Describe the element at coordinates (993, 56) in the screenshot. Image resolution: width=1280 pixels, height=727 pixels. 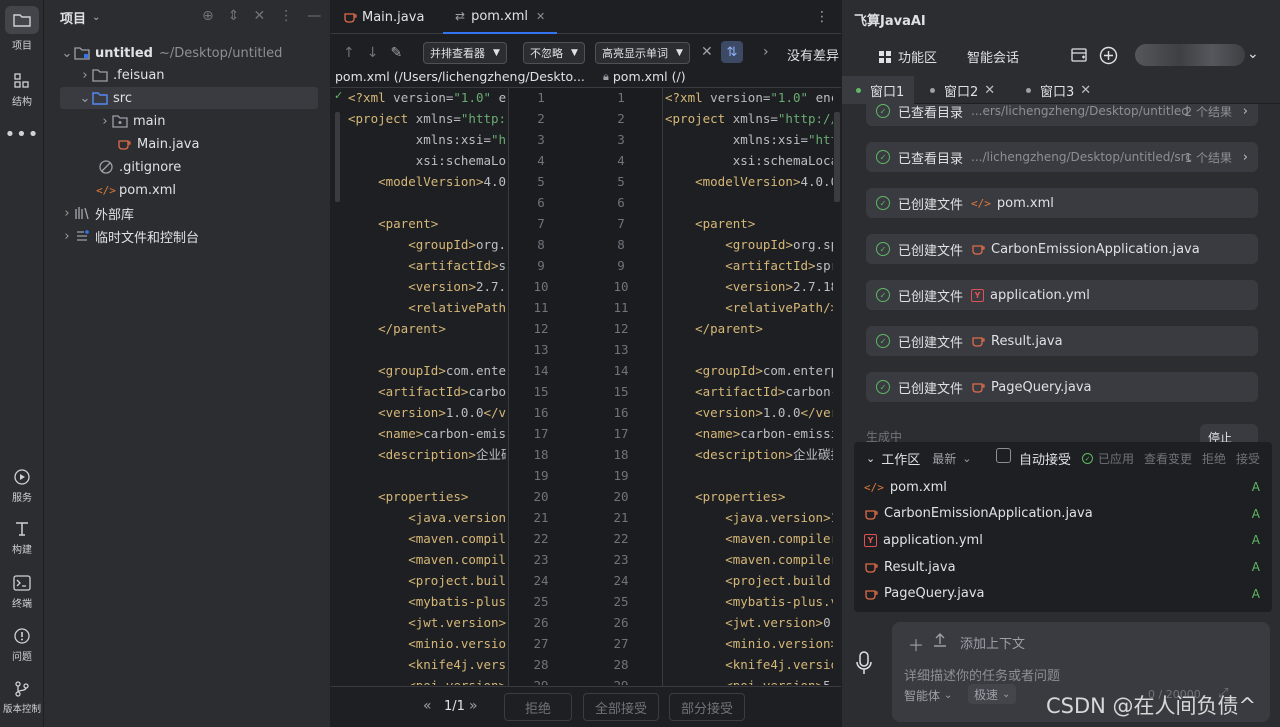
I see `chat-tab: 智能会话` at that location.